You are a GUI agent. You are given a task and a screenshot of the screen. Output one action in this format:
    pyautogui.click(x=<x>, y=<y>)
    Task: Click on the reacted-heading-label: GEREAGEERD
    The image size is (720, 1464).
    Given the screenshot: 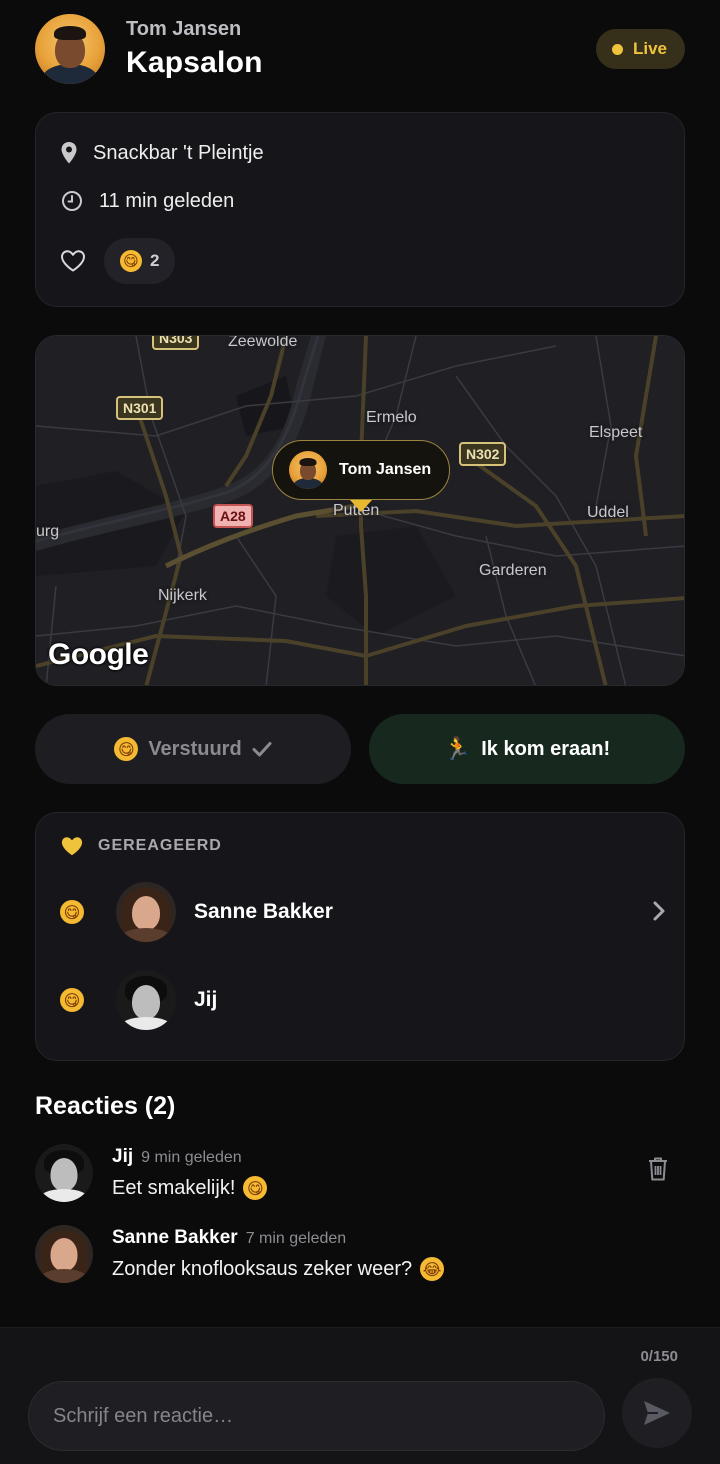 What is the action you would take?
    pyautogui.click(x=160, y=845)
    